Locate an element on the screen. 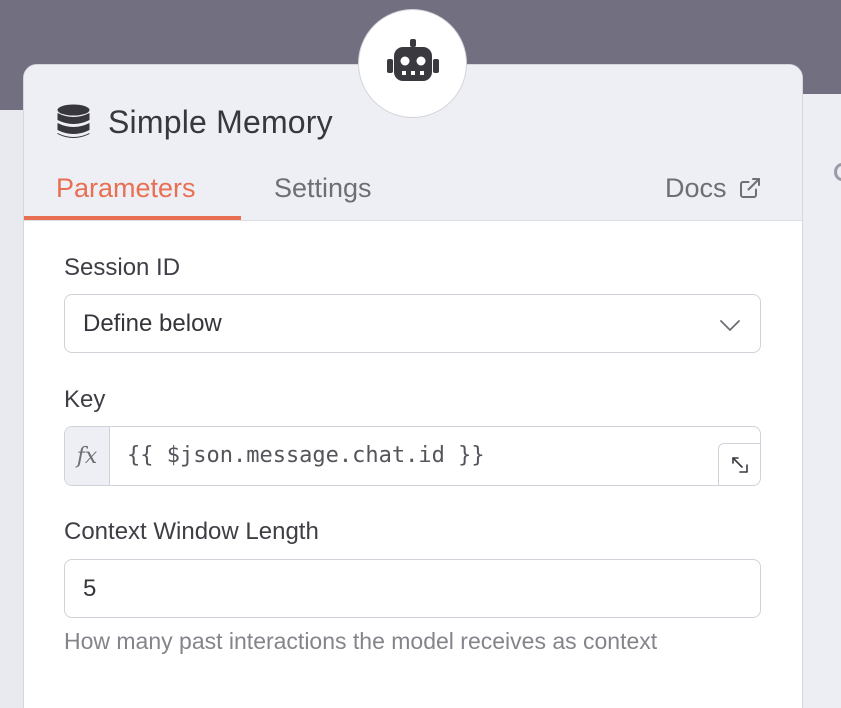 The width and height of the screenshot is (841, 708). tab-settings: Settings is located at coordinates (323, 188).